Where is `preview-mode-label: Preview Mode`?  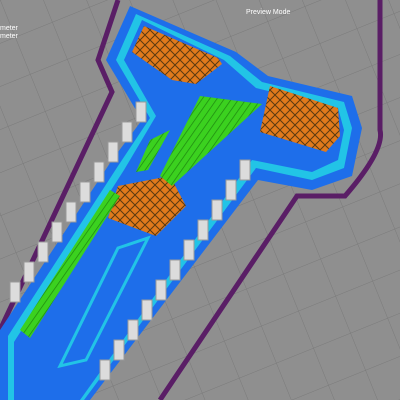 preview-mode-label: Preview Mode is located at coordinates (268, 12).